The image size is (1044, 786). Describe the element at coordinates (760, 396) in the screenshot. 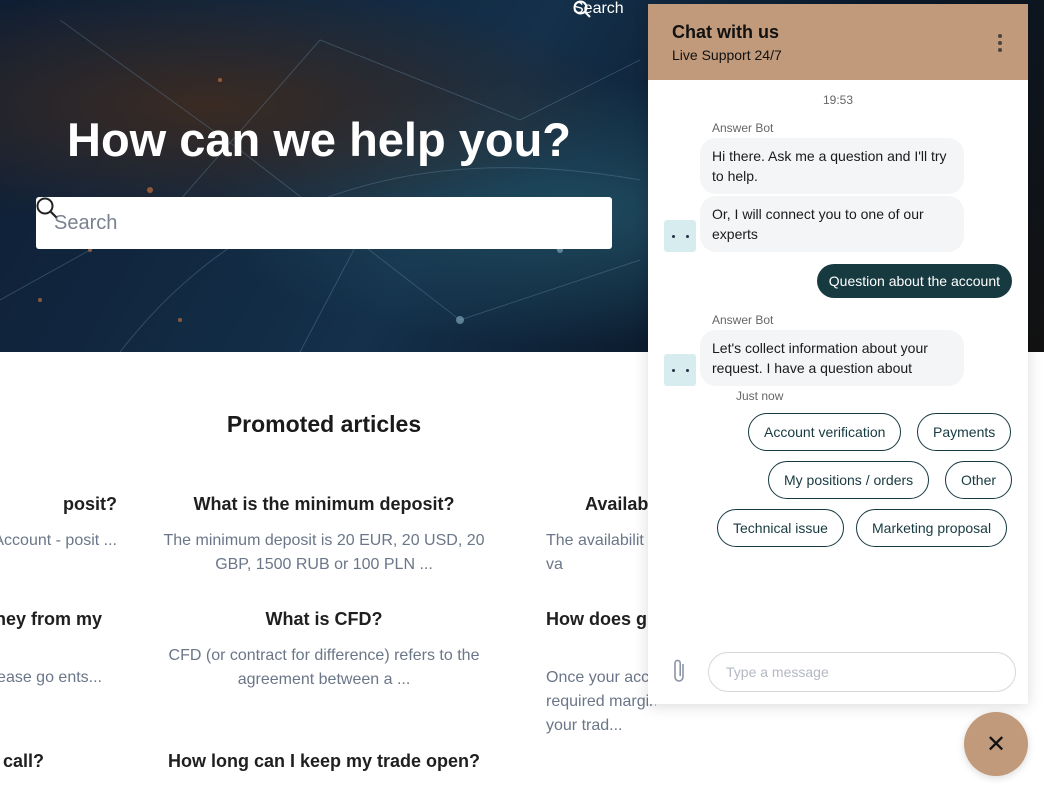

I see `message-status: Just now` at that location.